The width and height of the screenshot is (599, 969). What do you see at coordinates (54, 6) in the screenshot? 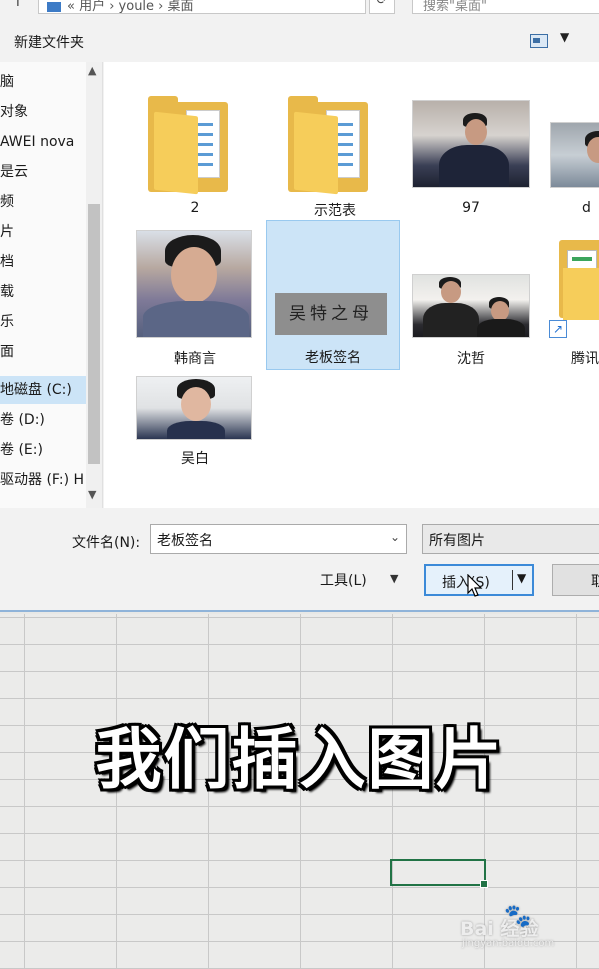
I see `computer-icon` at bounding box center [54, 6].